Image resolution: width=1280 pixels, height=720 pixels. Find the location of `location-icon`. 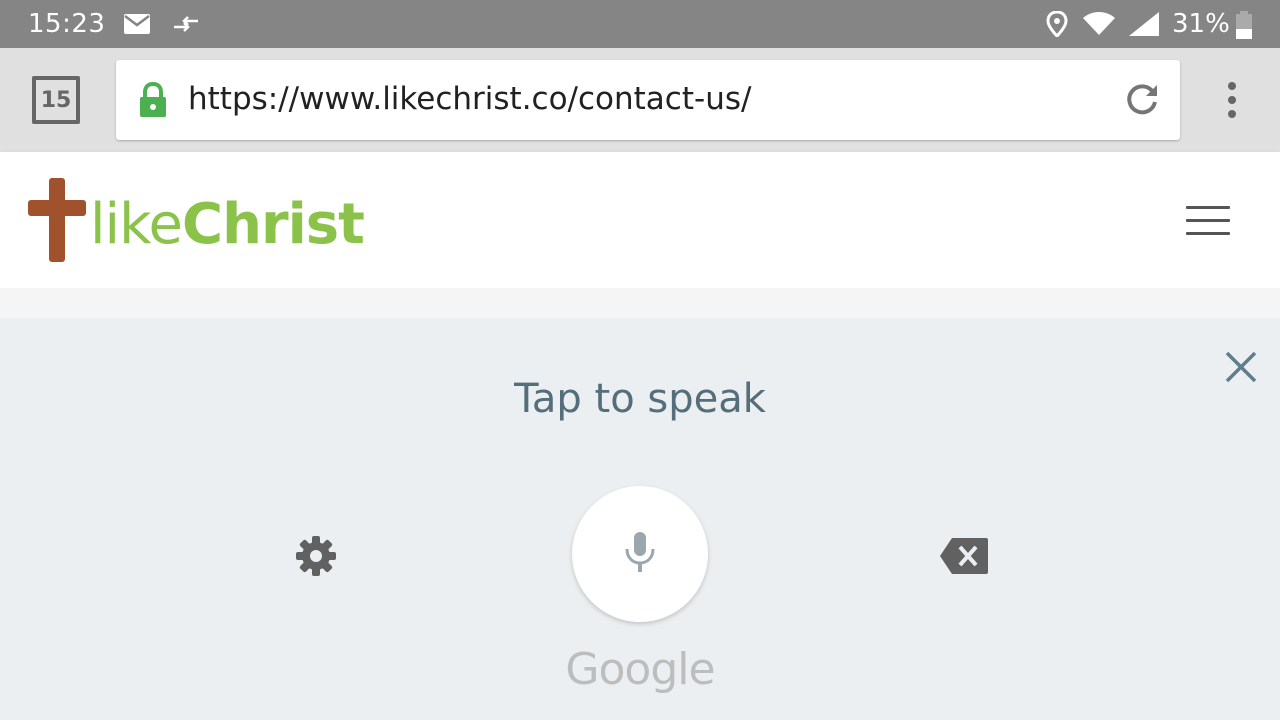

location-icon is located at coordinates (1057, 26).